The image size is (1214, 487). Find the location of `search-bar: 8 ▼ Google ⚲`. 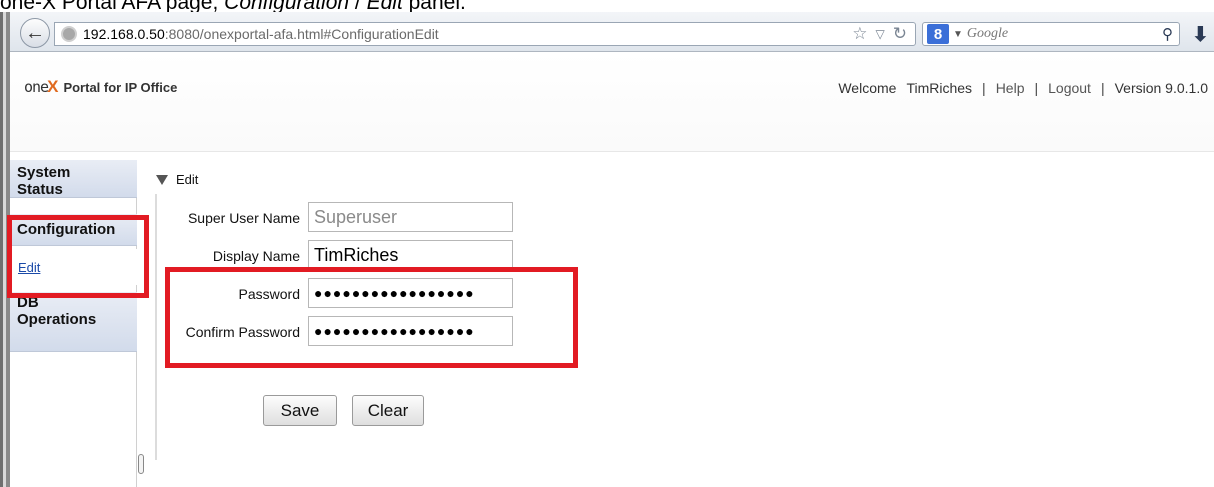

search-bar: 8 ▼ Google ⚲ is located at coordinates (1051, 34).